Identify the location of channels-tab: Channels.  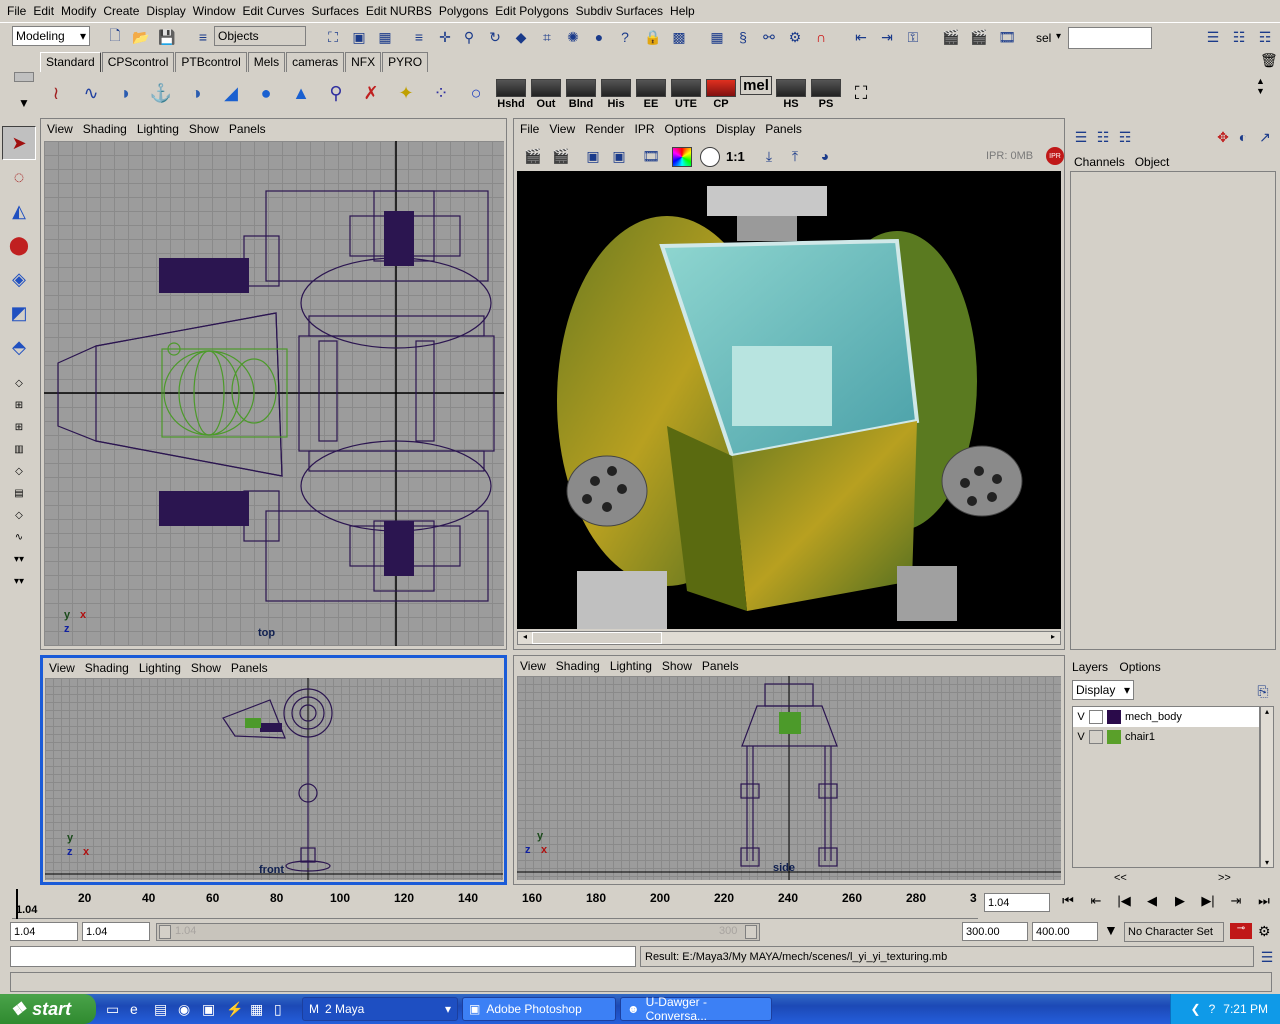
(1099, 162).